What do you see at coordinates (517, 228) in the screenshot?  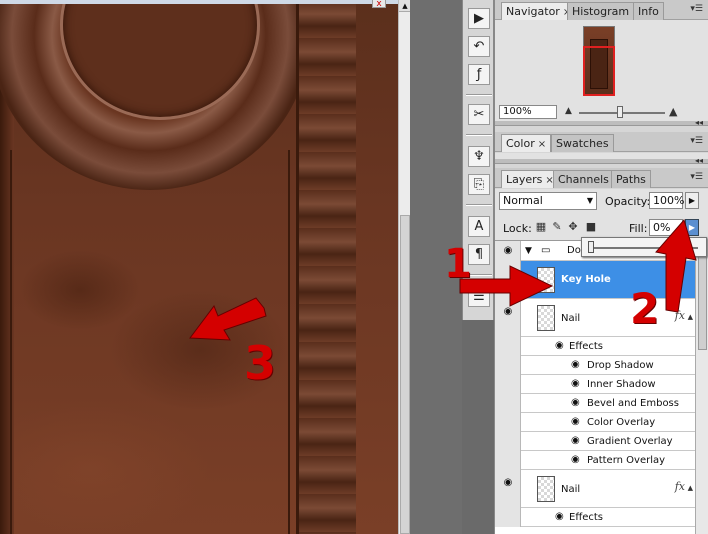 I see `lock-label: Lock:` at bounding box center [517, 228].